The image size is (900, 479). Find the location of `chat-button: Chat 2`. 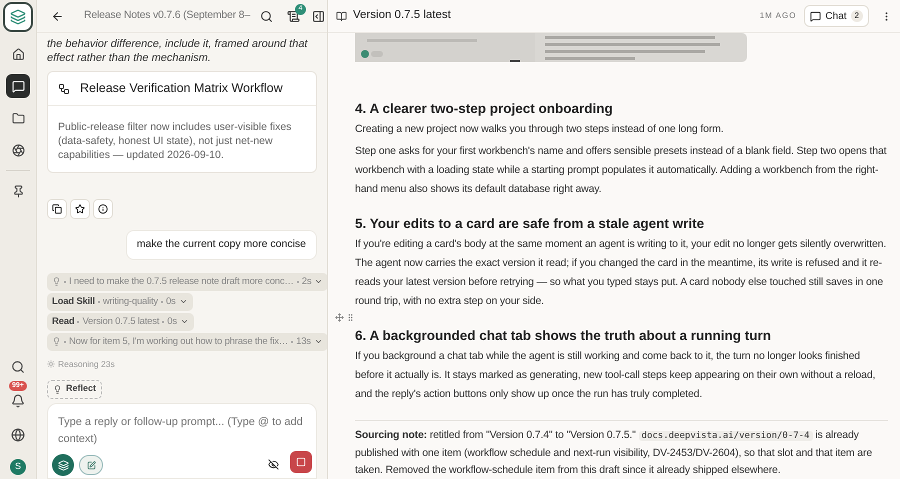

chat-button: Chat 2 is located at coordinates (836, 16).